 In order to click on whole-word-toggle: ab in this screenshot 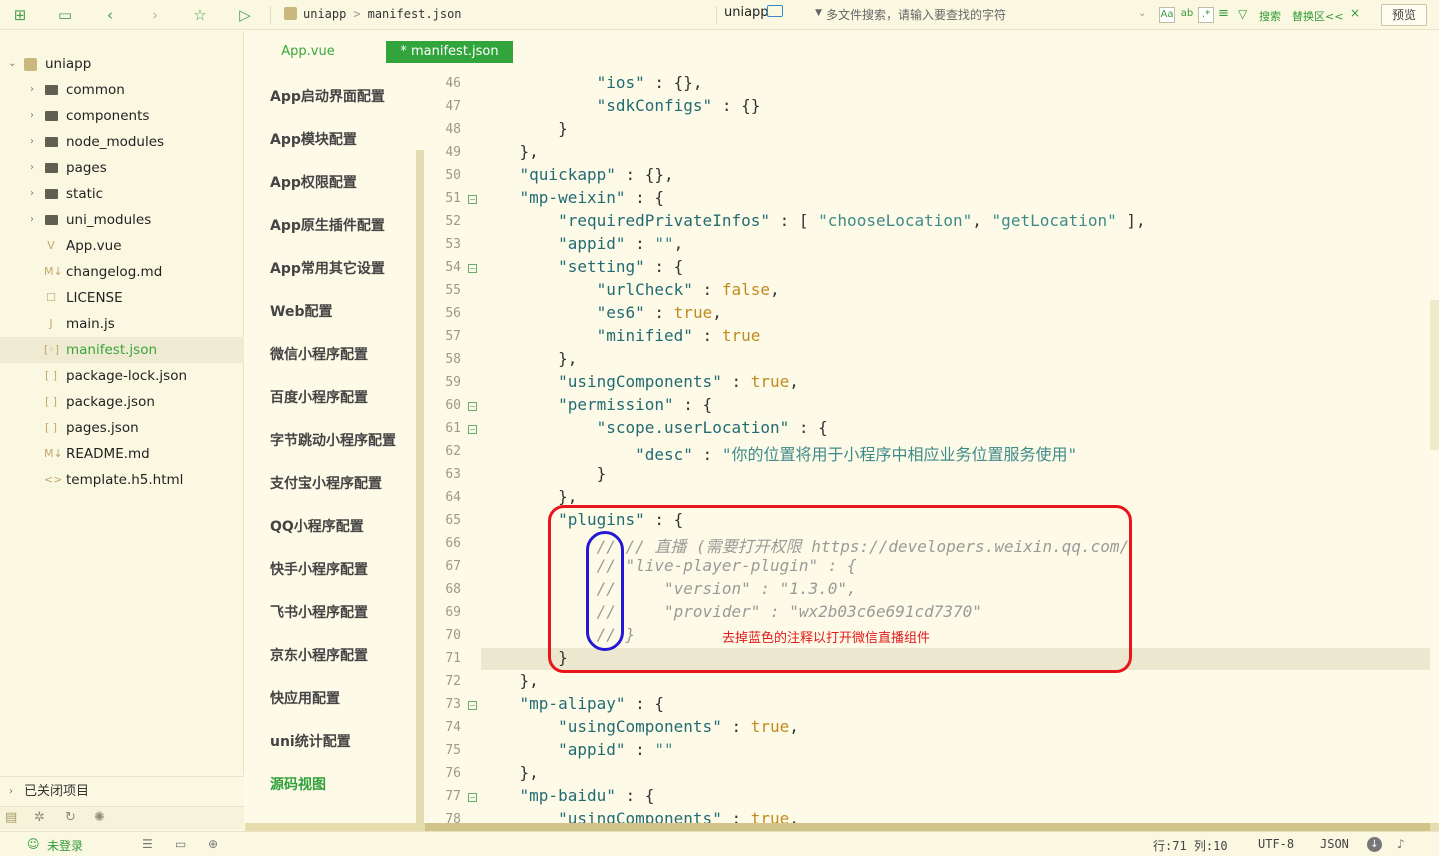, I will do `click(1187, 15)`.